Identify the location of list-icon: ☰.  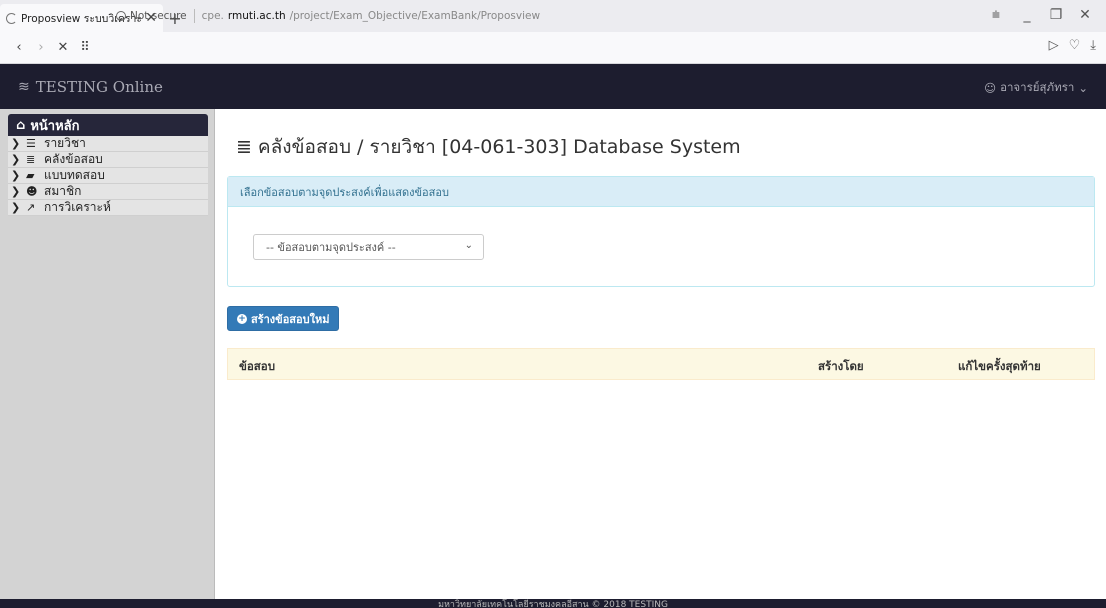
(31, 143).